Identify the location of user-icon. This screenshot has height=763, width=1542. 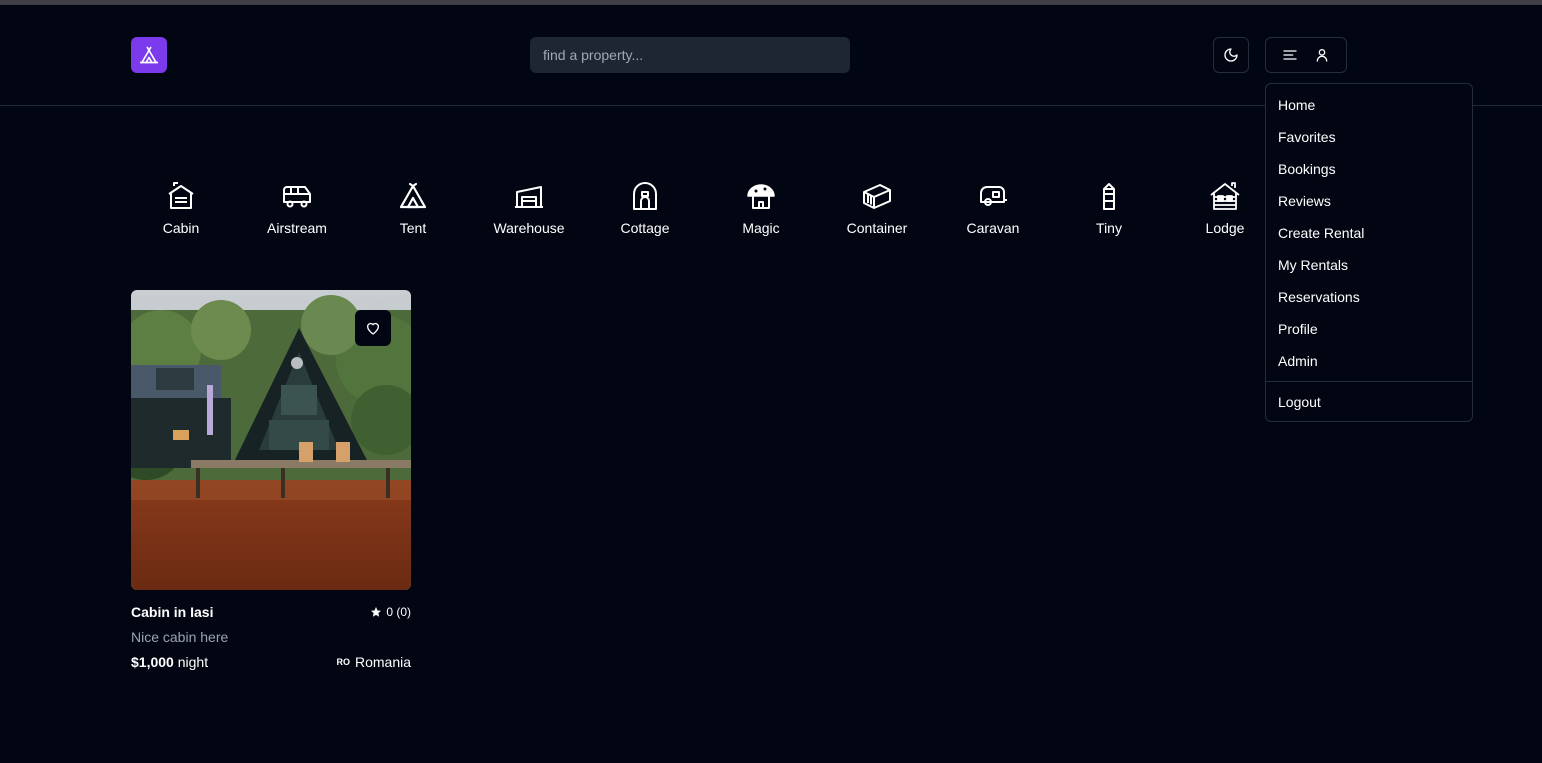
(1322, 55).